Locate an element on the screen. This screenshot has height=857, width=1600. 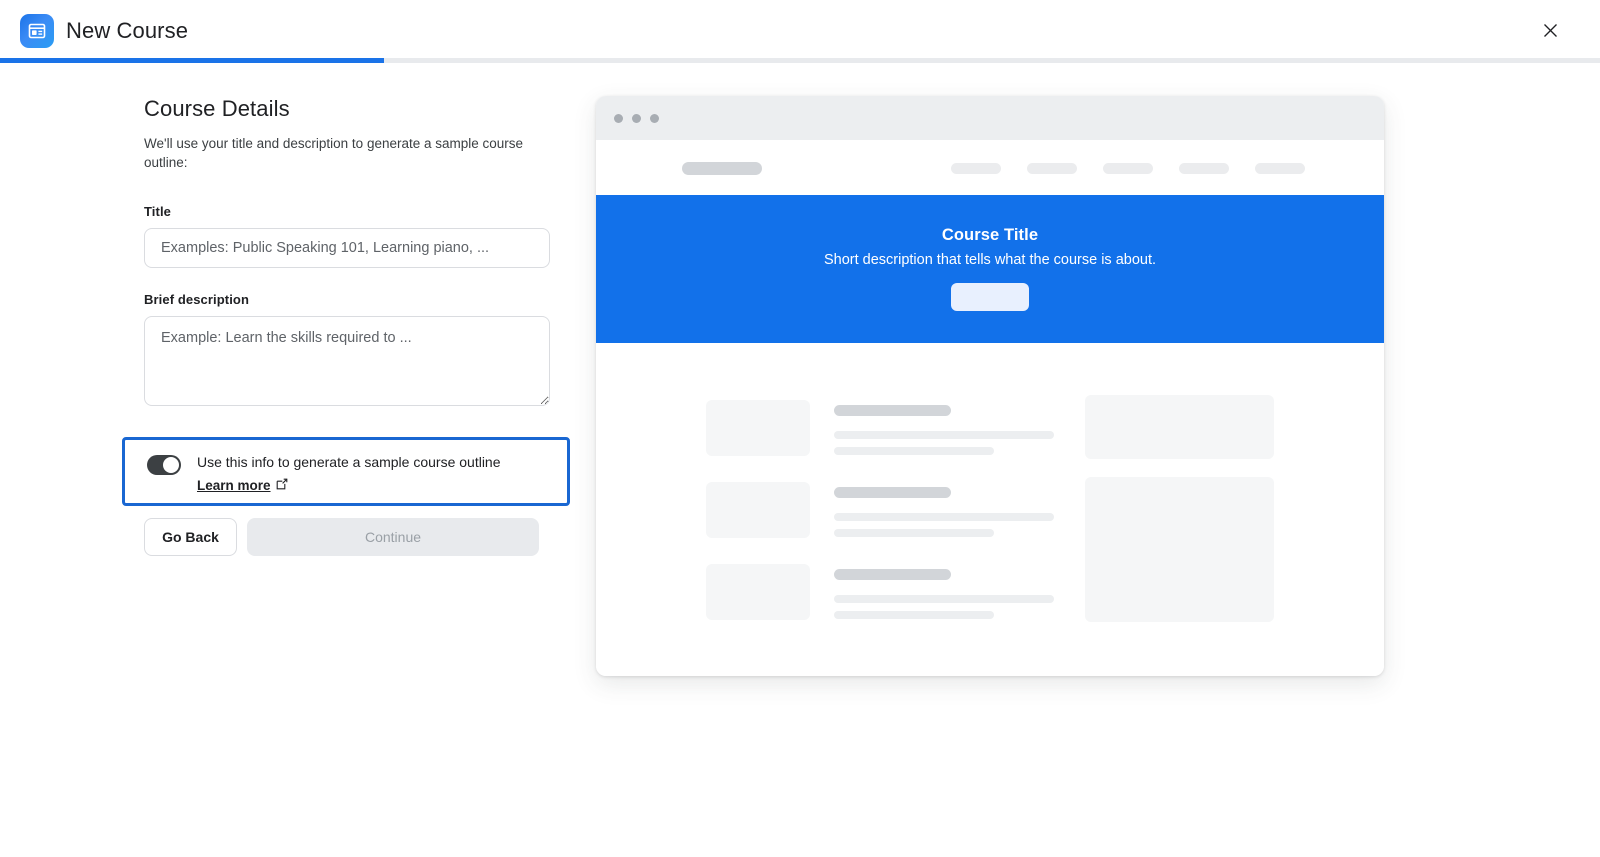
sites-page-icon is located at coordinates (37, 31).